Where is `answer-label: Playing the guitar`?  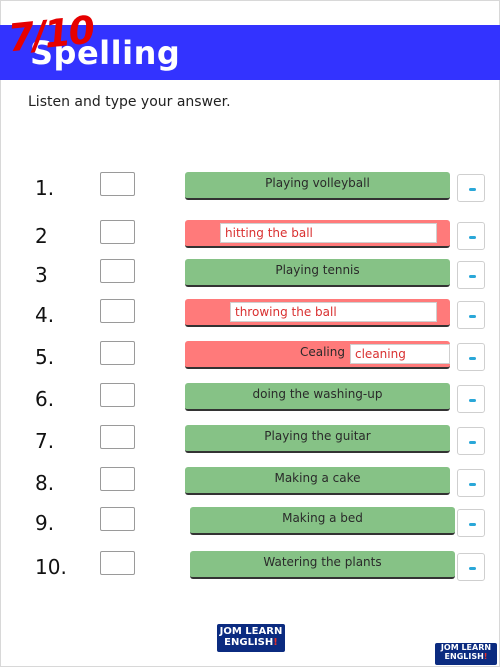
answer-label: Playing the guitar is located at coordinates (317, 436).